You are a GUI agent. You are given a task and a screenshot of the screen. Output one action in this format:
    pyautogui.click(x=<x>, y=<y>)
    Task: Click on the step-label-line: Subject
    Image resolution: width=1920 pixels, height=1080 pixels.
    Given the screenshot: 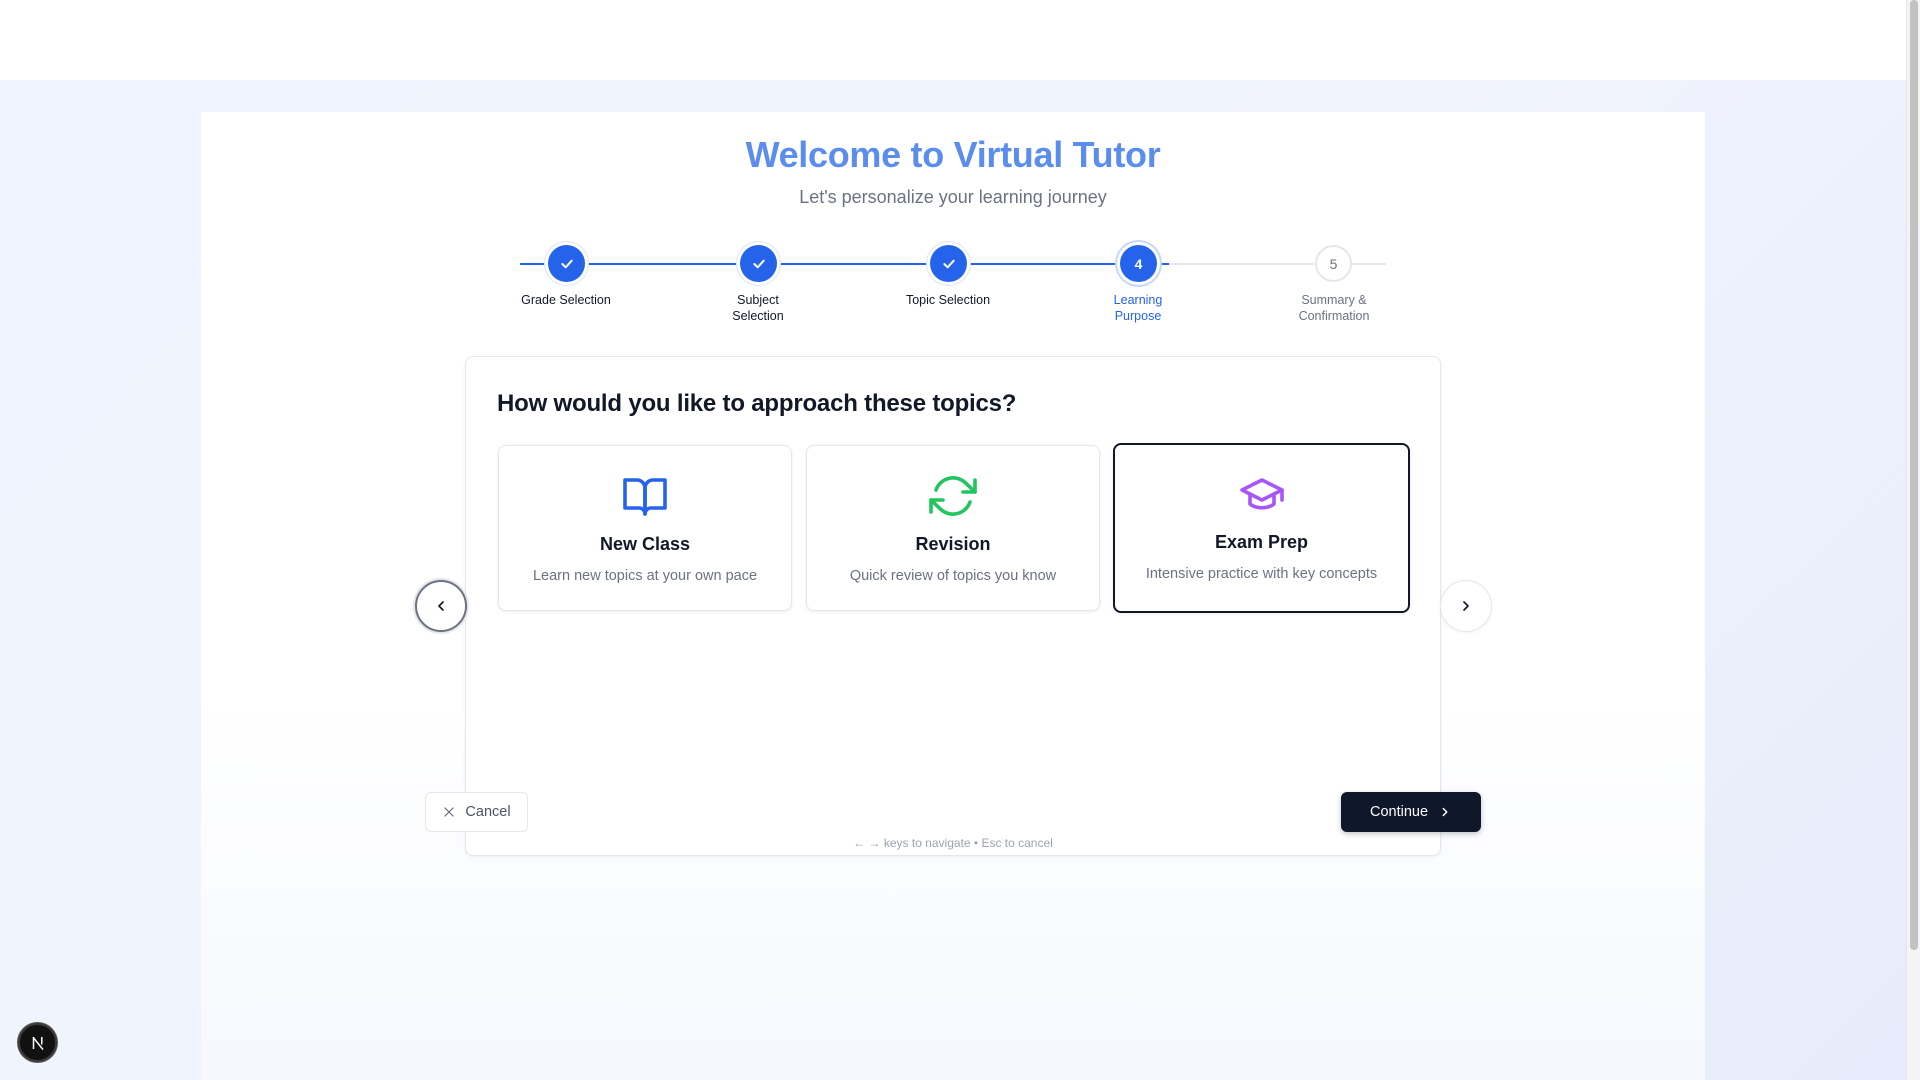 What is the action you would take?
    pyautogui.click(x=758, y=300)
    